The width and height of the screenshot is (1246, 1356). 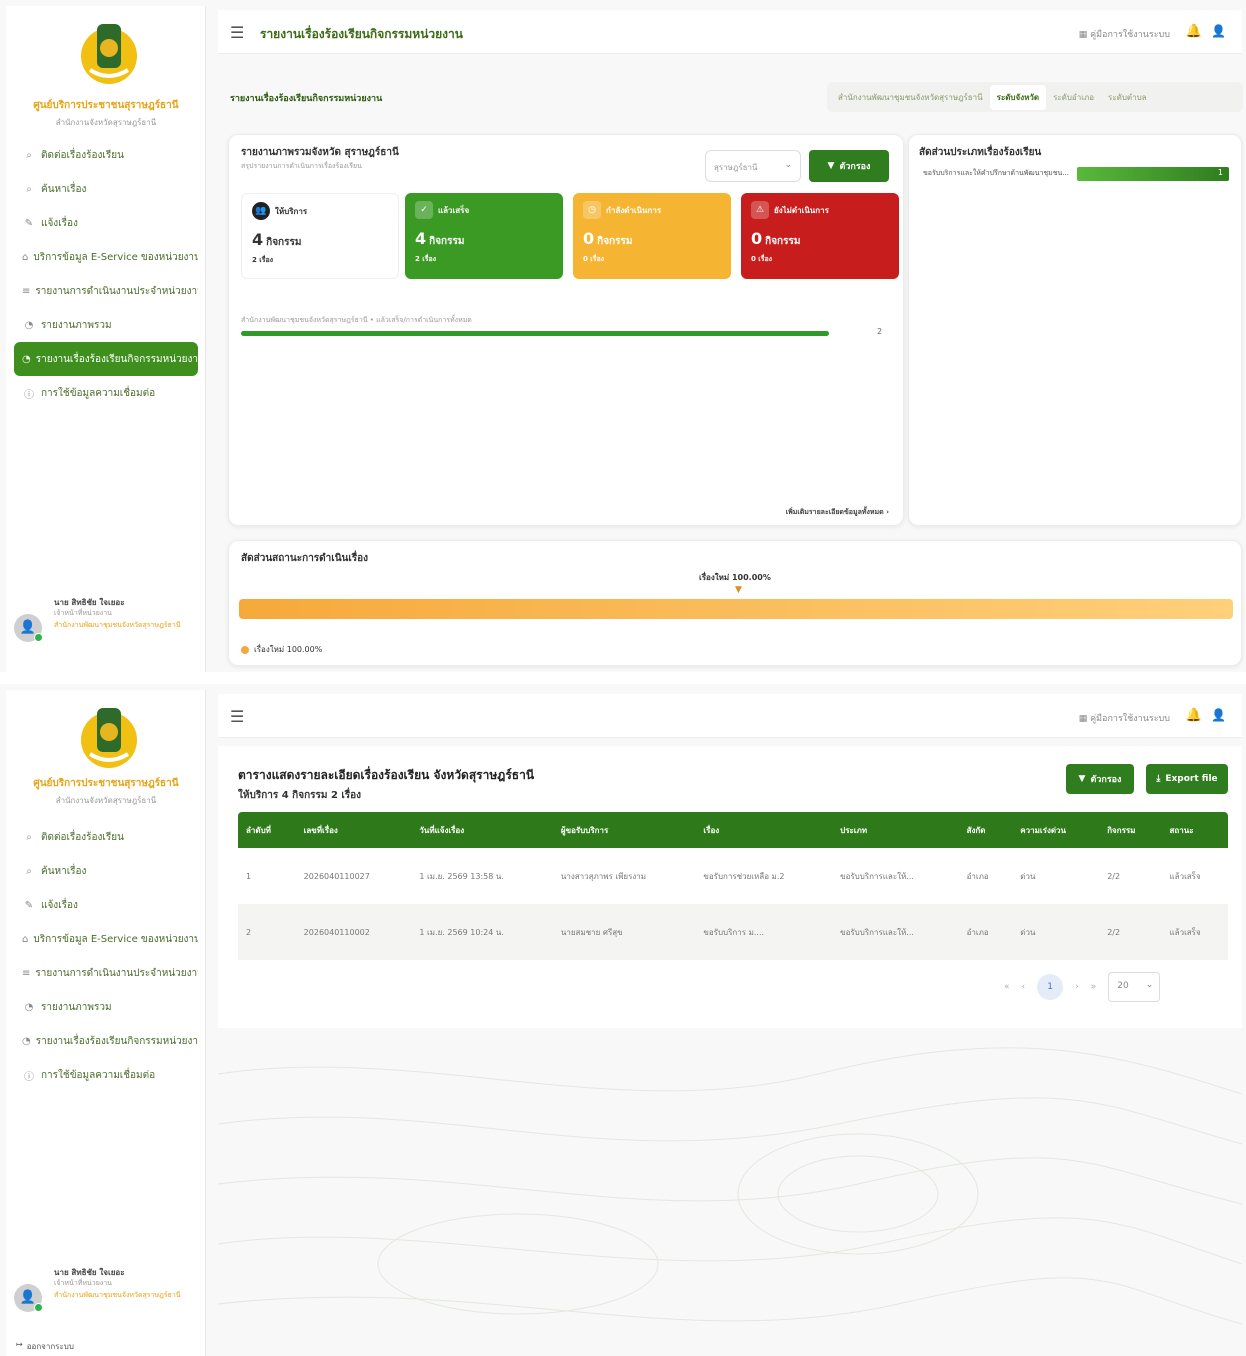 I want to click on tab: ระดับจังหวัด, so click(x=1018, y=97).